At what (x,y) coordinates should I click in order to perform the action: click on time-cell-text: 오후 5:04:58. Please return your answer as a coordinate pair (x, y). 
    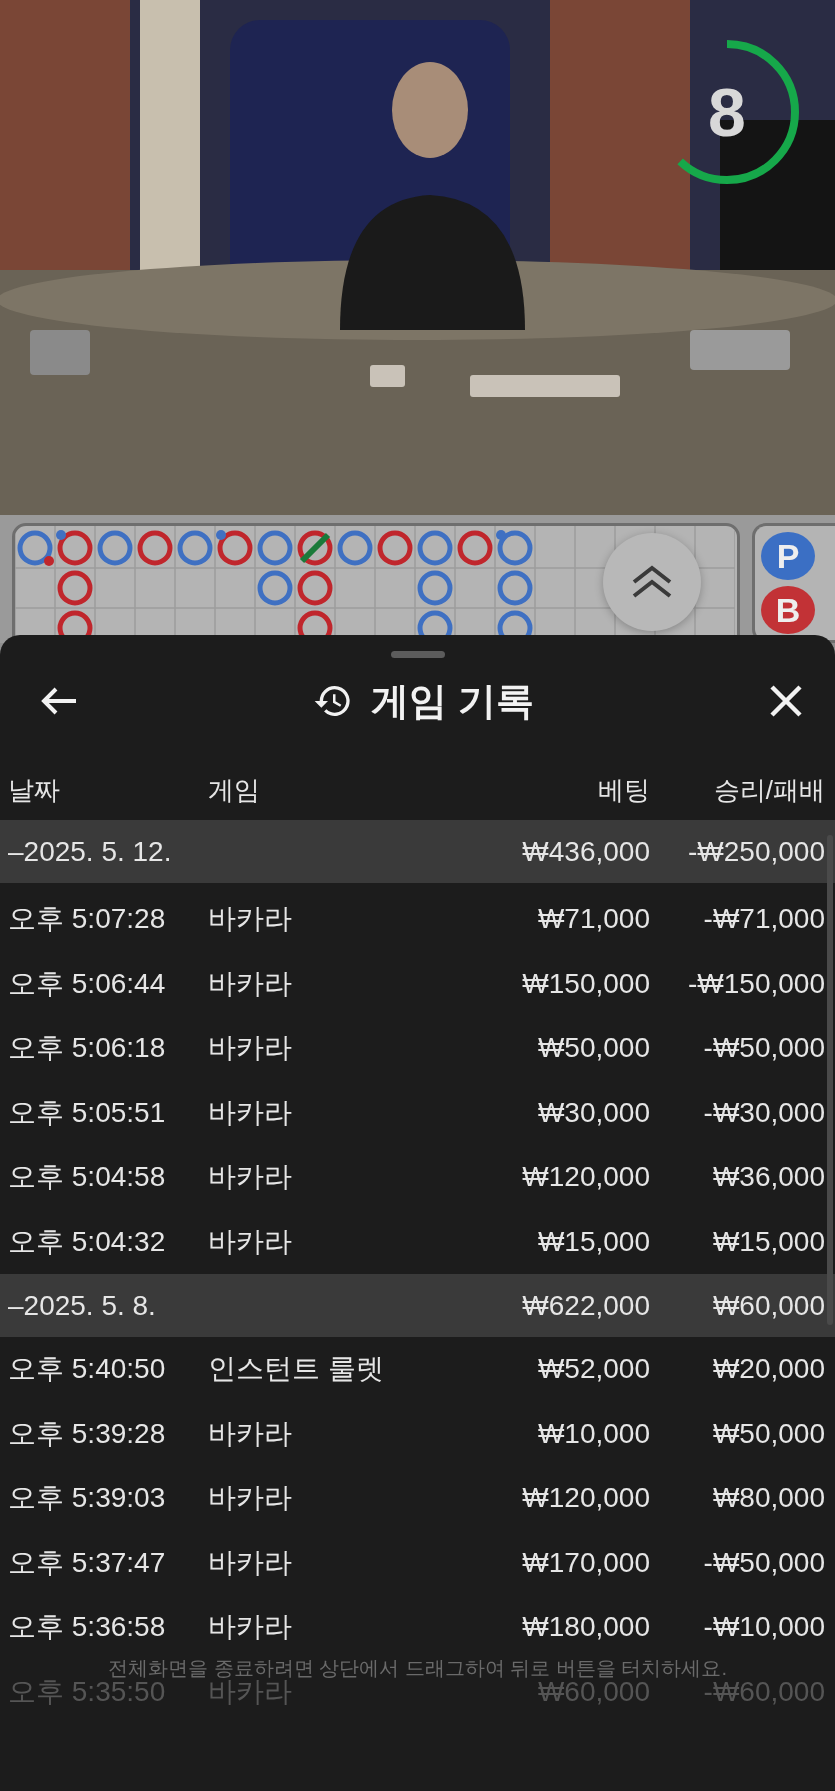
    Looking at the image, I should click on (87, 1177).